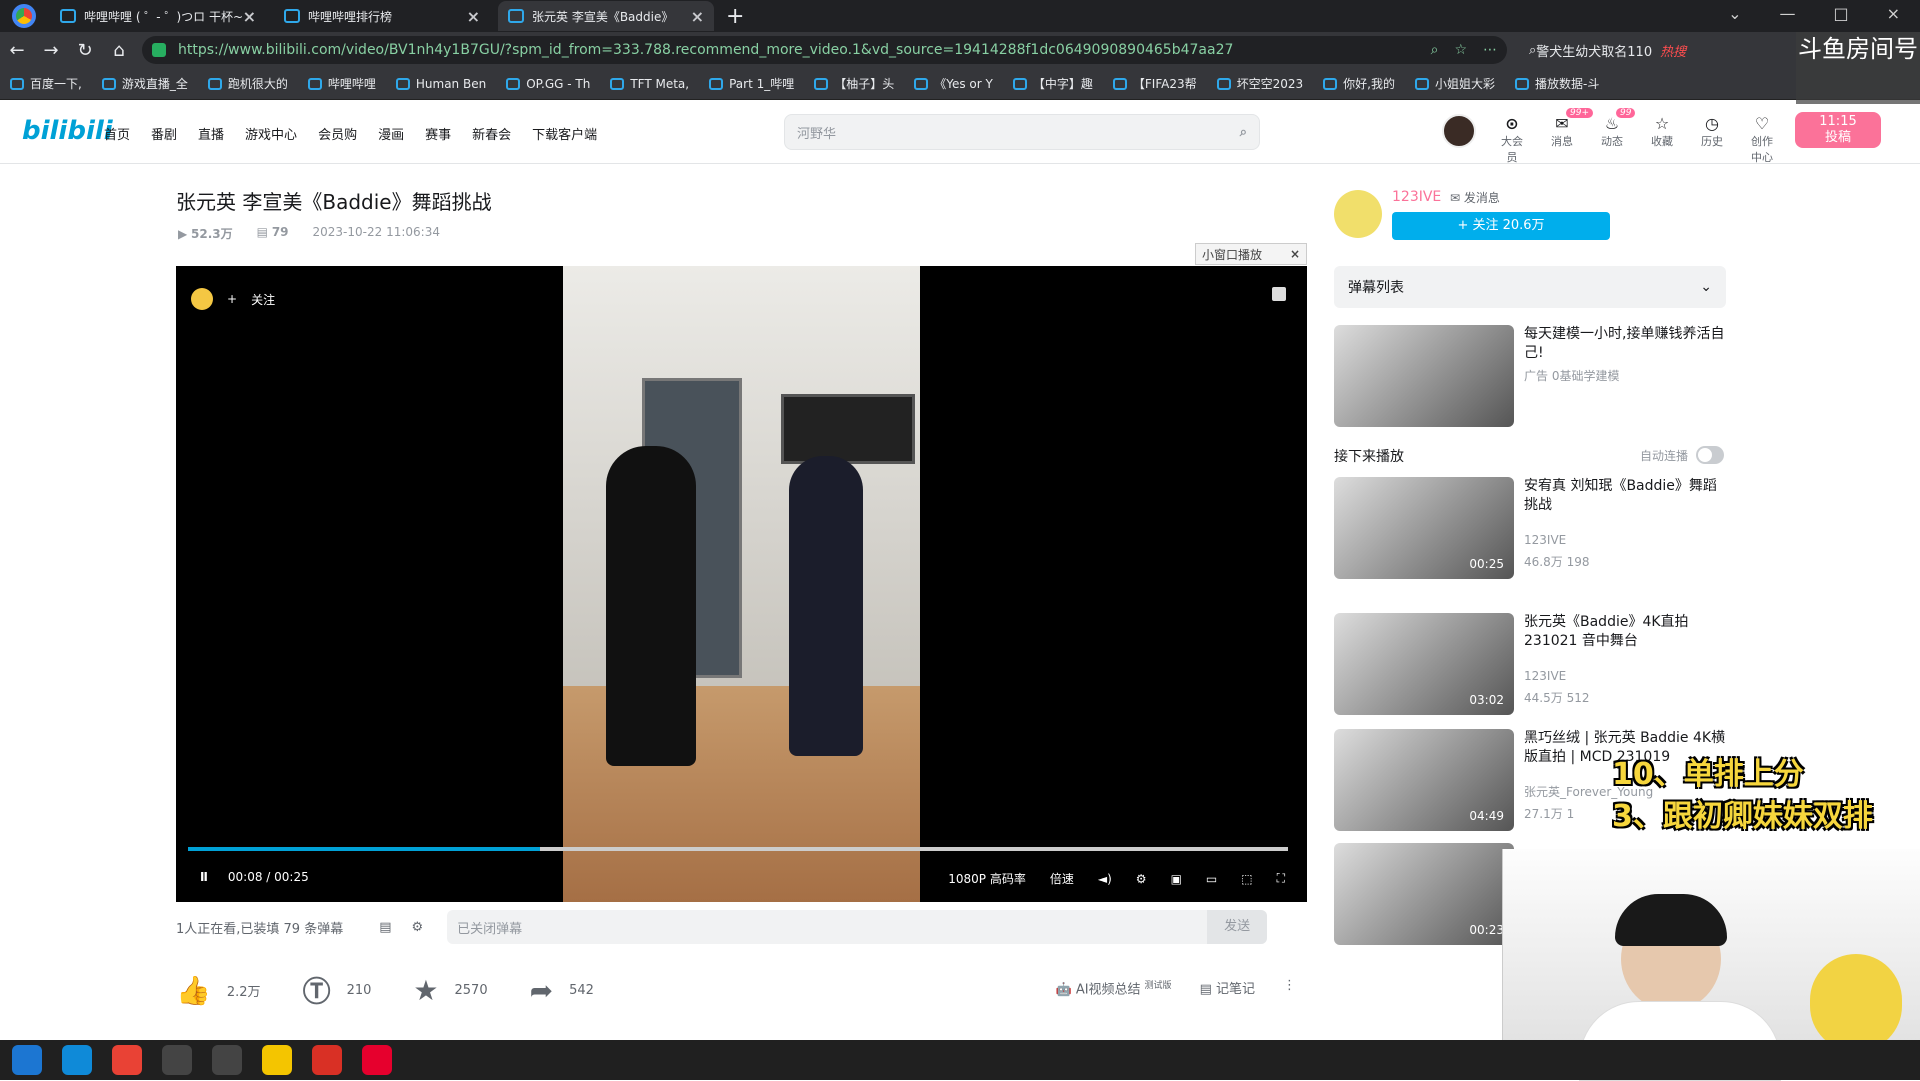  Describe the element at coordinates (1787, 13) in the screenshot. I see `minimize-icon: —` at that location.